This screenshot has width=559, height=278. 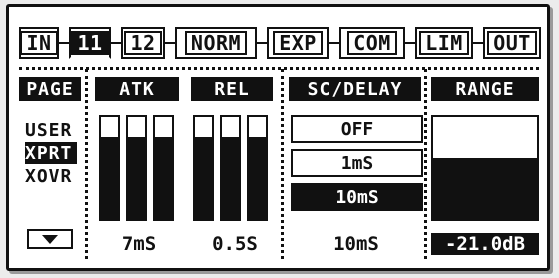 What do you see at coordinates (356, 244) in the screenshot?
I see `sc-delay-value: 10mS` at bounding box center [356, 244].